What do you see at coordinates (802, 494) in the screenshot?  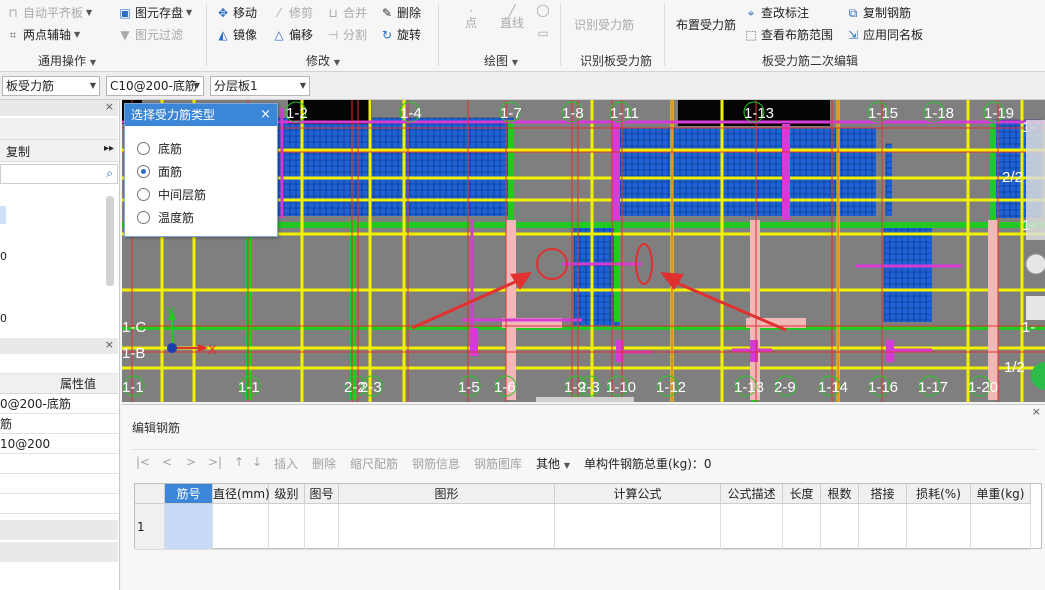 I see `column-header: 长度` at bounding box center [802, 494].